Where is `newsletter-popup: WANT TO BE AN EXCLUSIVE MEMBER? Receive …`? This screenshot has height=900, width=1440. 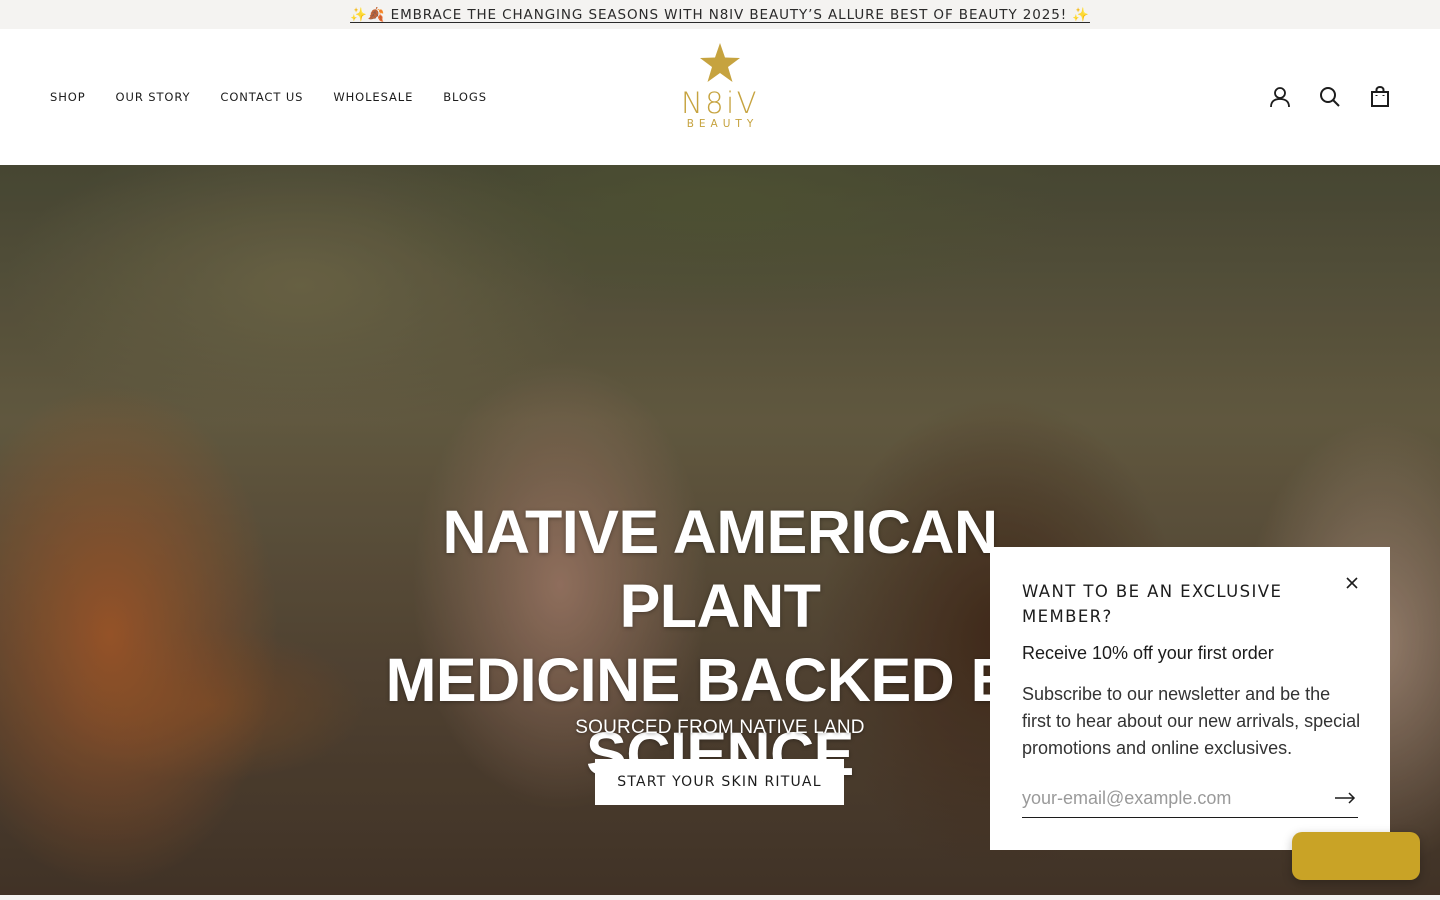
newsletter-popup: WANT TO BE AN EXCLUSIVE MEMBER? Receive … is located at coordinates (1190, 698).